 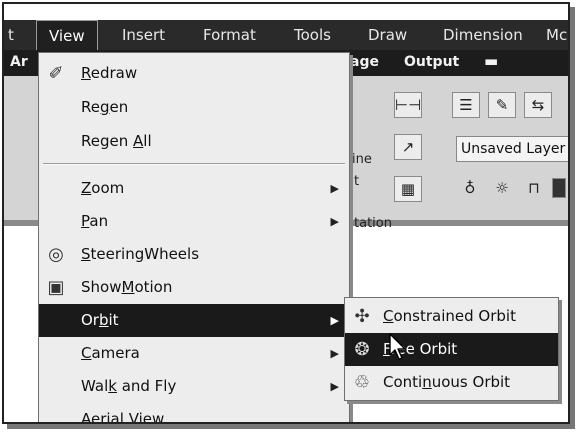 I want to click on ribbon-tab-ar: Ar, so click(x=19, y=62).